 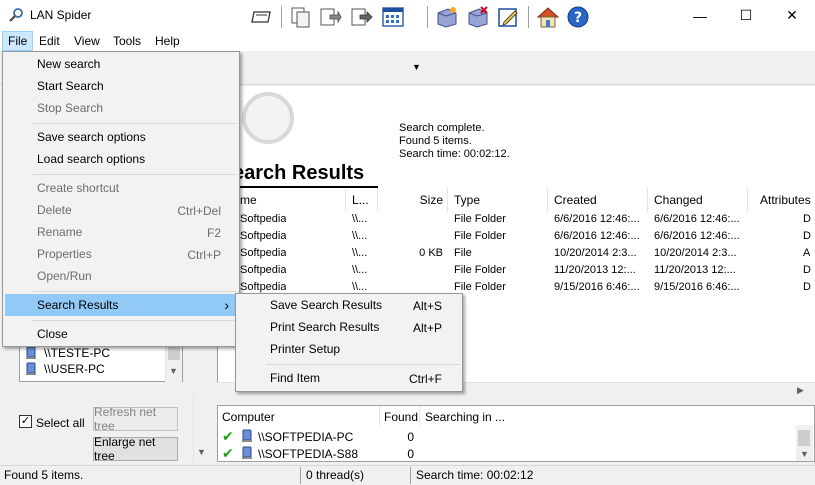 What do you see at coordinates (64, 254) in the screenshot?
I see `menu-item-properties: Properties` at bounding box center [64, 254].